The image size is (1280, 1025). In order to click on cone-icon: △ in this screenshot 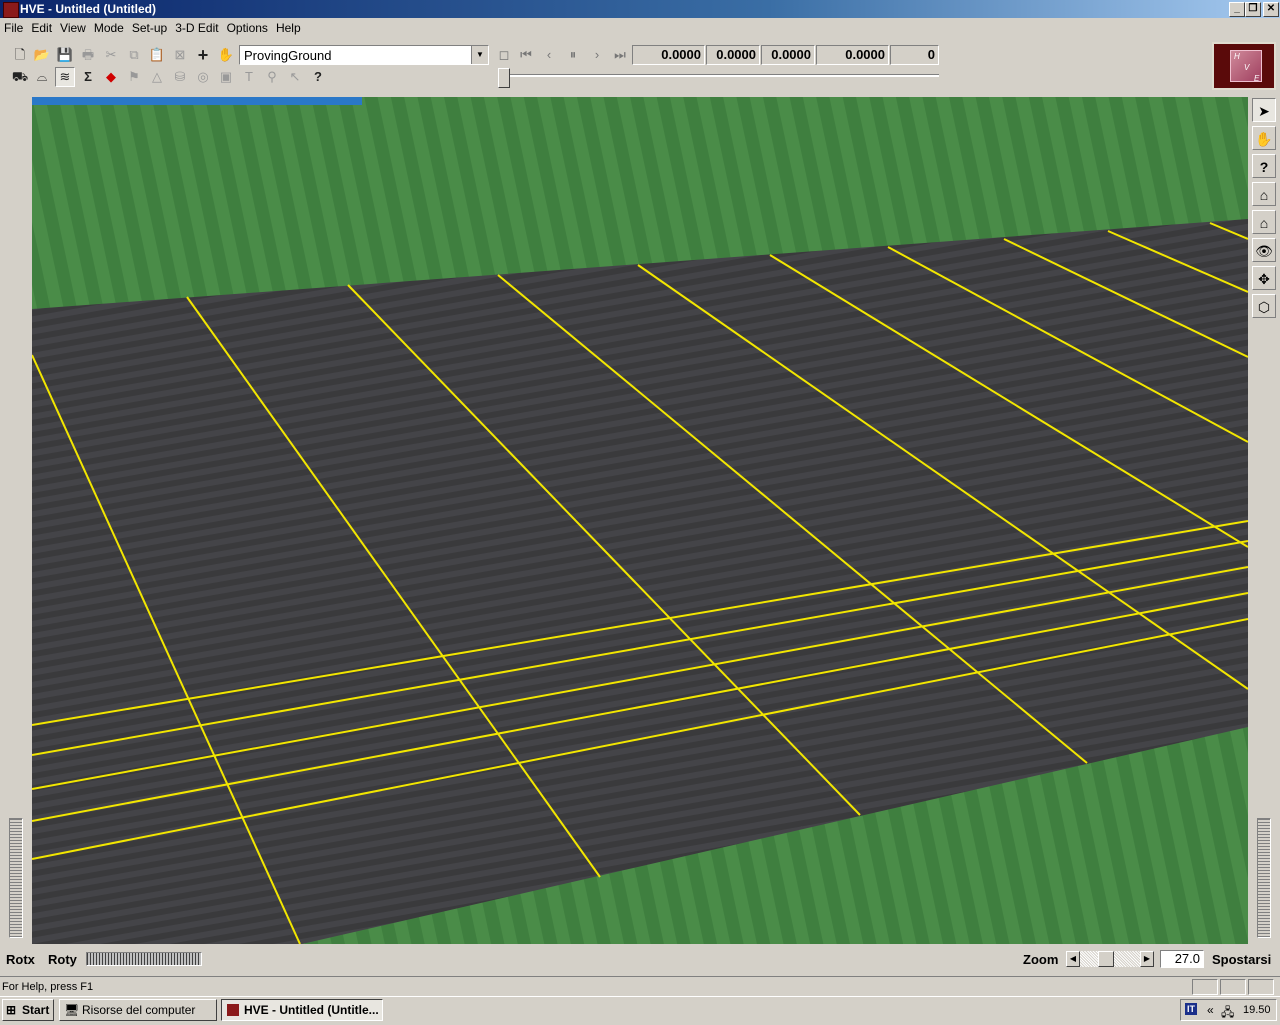, I will do `click(157, 77)`.